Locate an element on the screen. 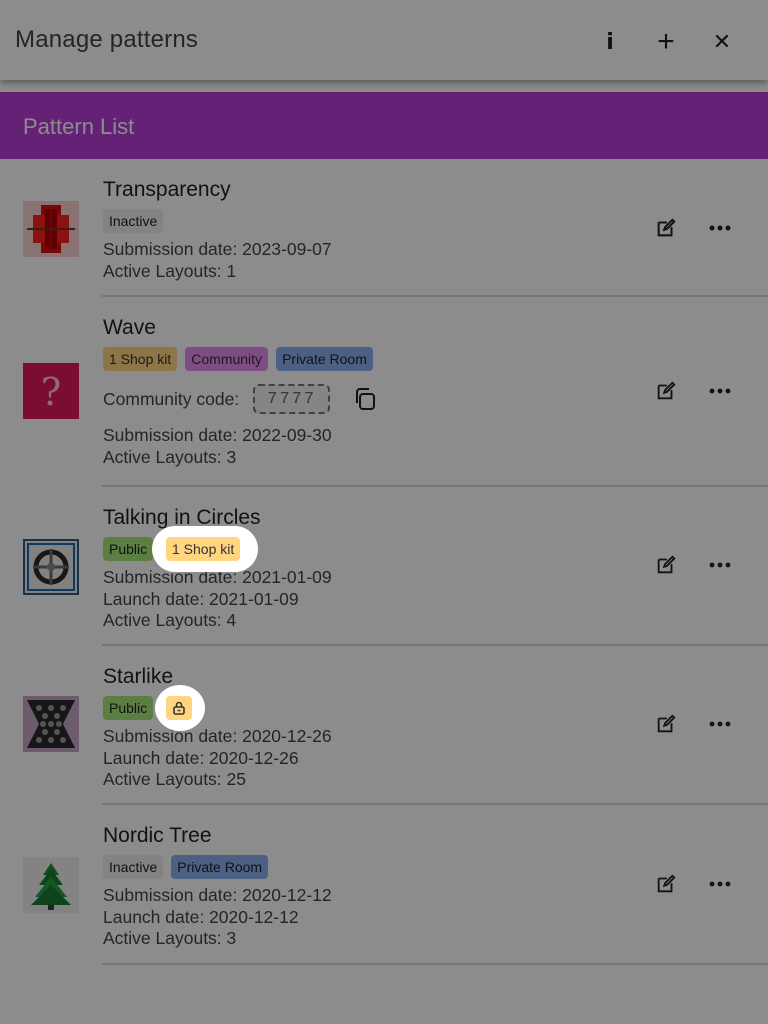  submission-date: Submission date: 2020-12-12 is located at coordinates (217, 895).